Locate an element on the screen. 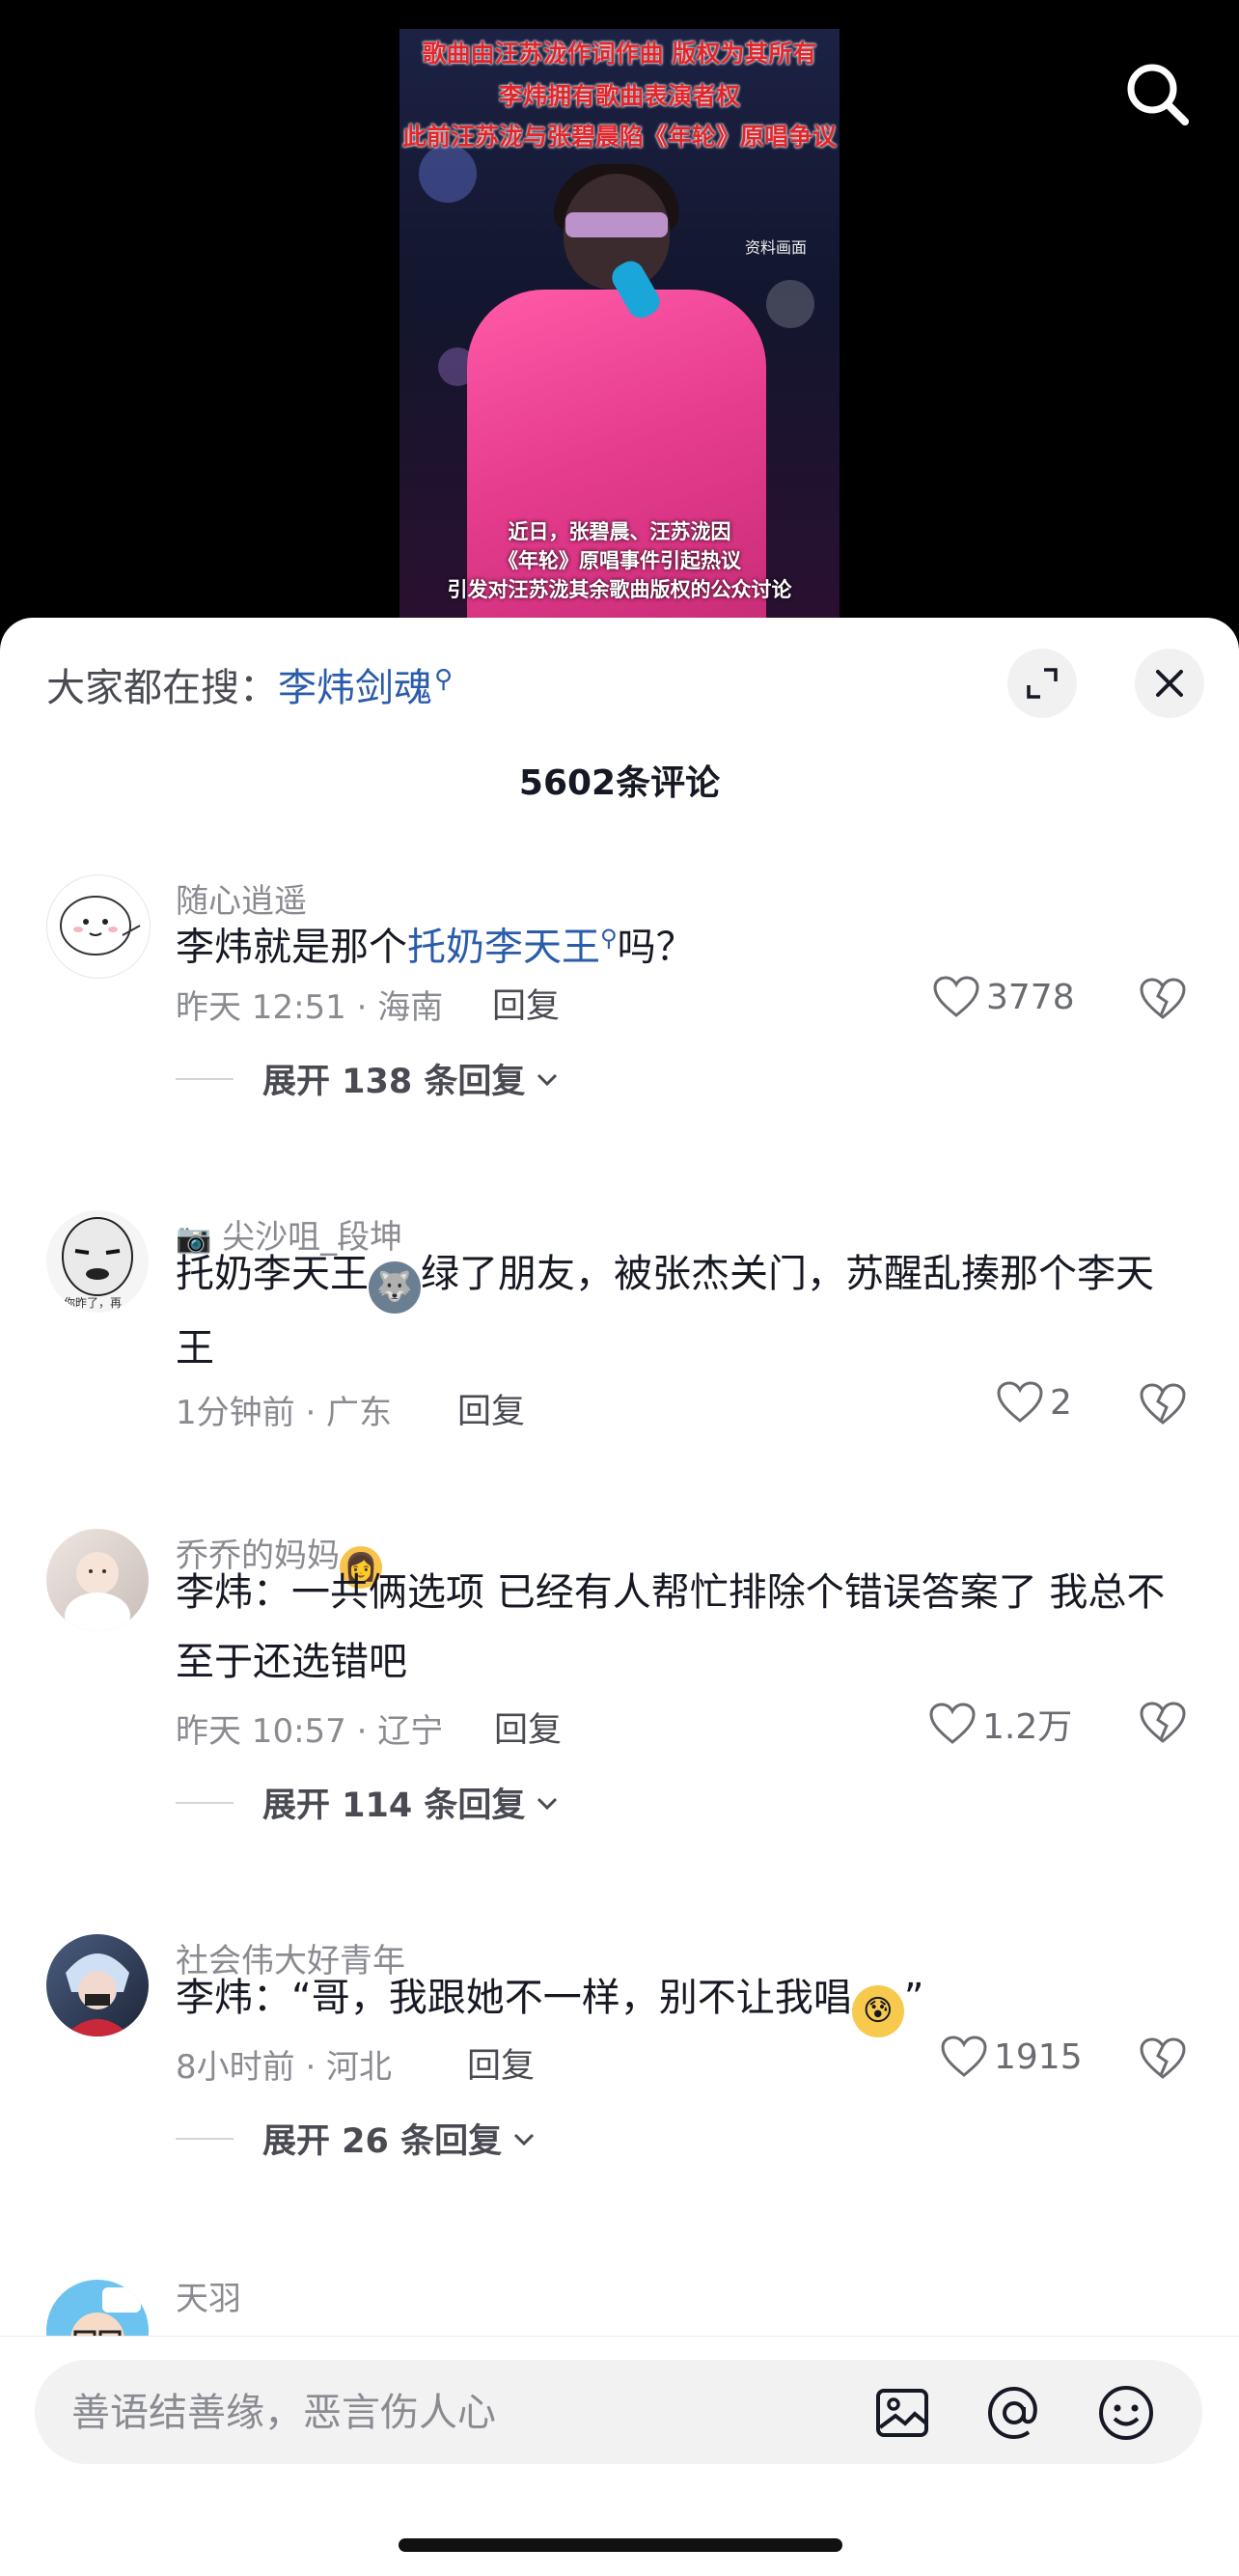  husky-emoji-icon: 🐺 is located at coordinates (395, 1287).